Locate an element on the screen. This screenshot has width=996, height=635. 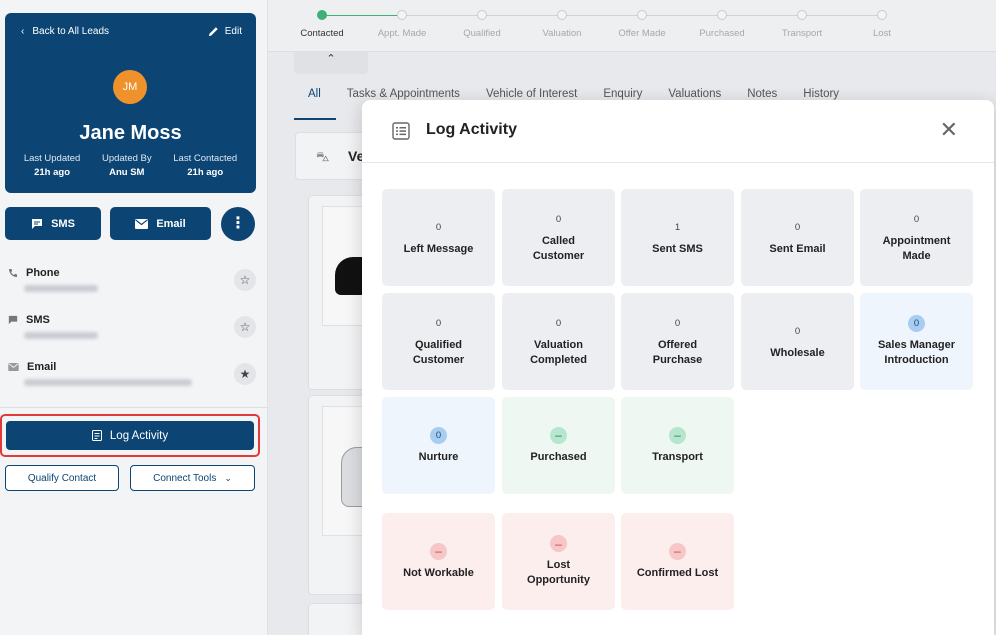
tile-label: Wholesale is located at coordinates (797, 352).